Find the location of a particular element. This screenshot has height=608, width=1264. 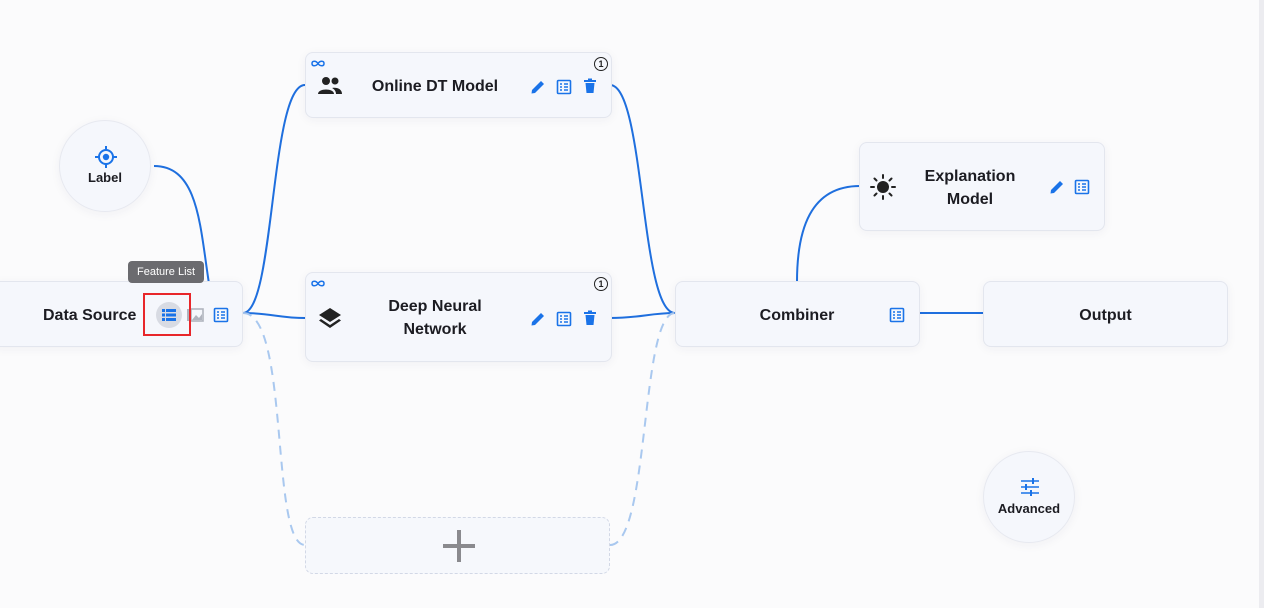

online-dt-model-badge: 1 is located at coordinates (601, 64).